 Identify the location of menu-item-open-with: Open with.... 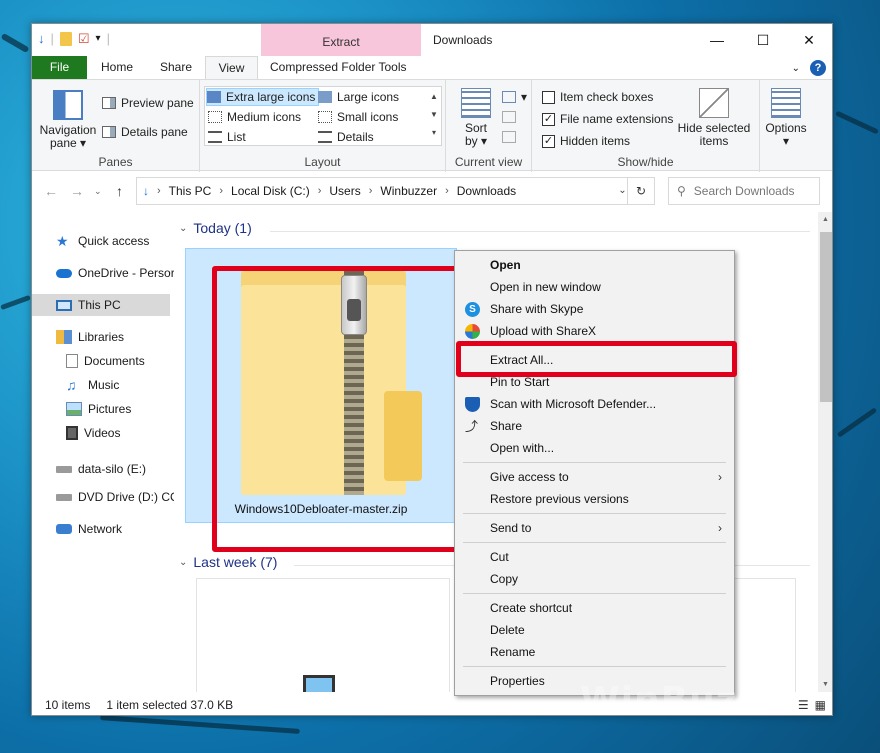
(594, 448).